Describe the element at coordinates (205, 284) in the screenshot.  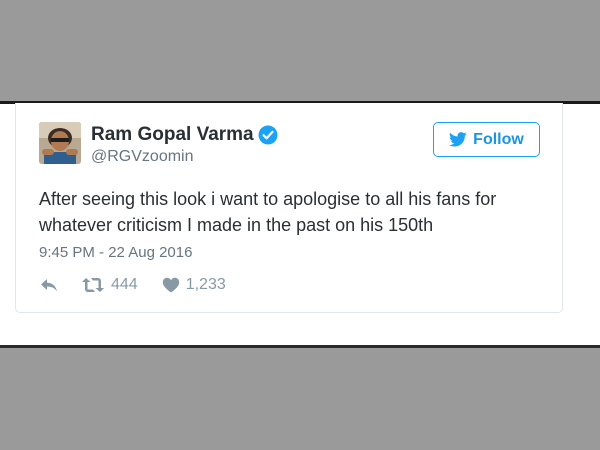
I see `like-count: 1,233` at that location.